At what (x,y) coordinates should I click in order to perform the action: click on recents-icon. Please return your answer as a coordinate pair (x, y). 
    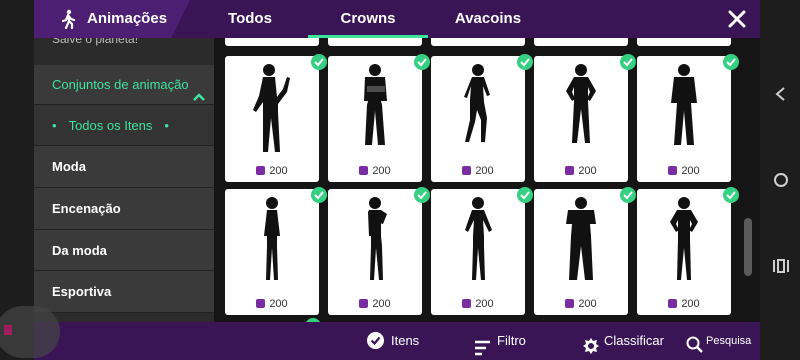
    Looking at the image, I should click on (781, 268).